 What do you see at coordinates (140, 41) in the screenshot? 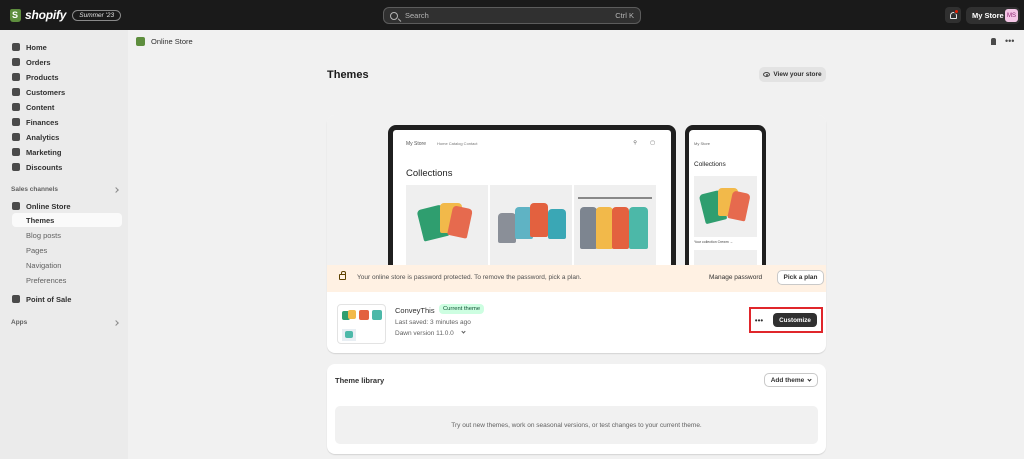
I see `online-store-icon` at bounding box center [140, 41].